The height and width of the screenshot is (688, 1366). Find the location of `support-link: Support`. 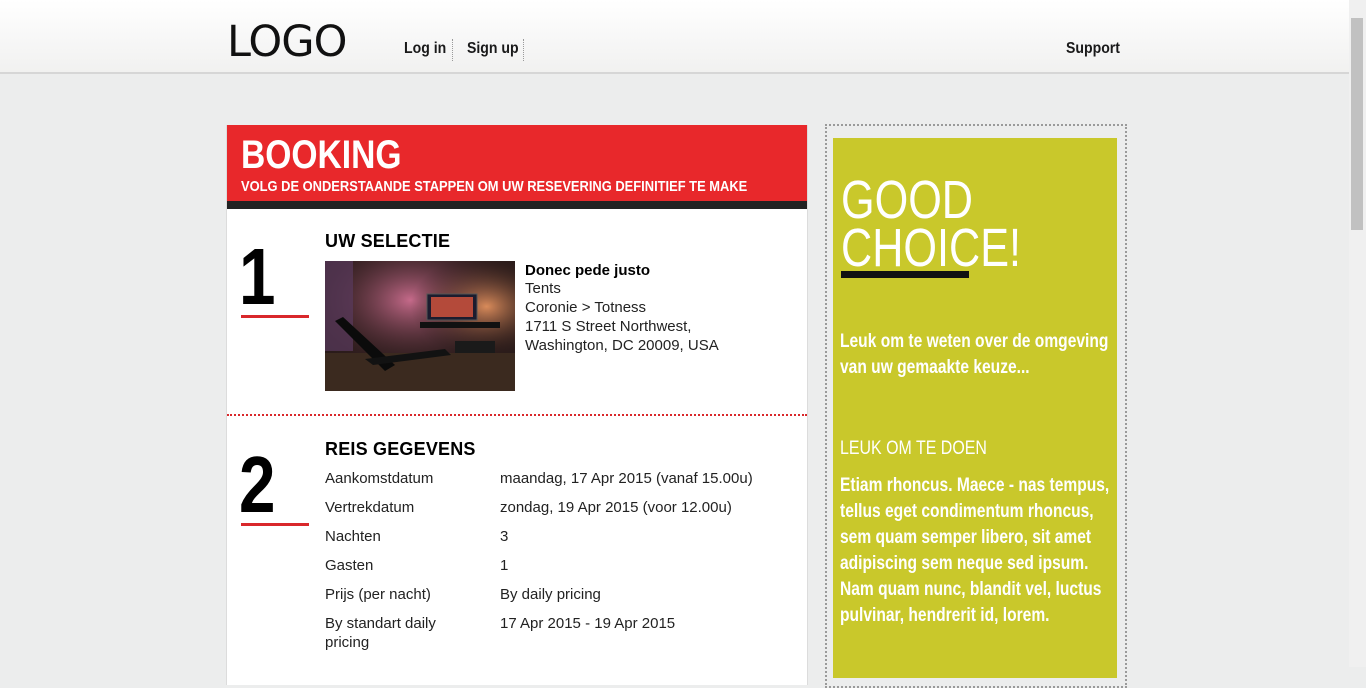

support-link: Support is located at coordinates (1093, 49).